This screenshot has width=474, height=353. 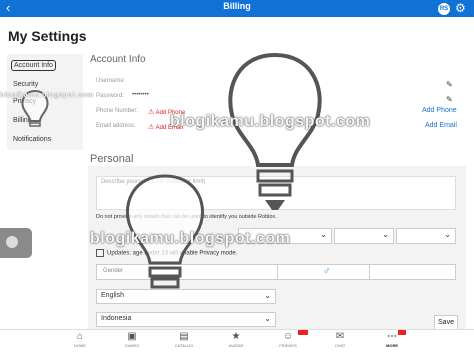 What do you see at coordinates (100, 253) in the screenshot?
I see `updates-checkbox` at bounding box center [100, 253].